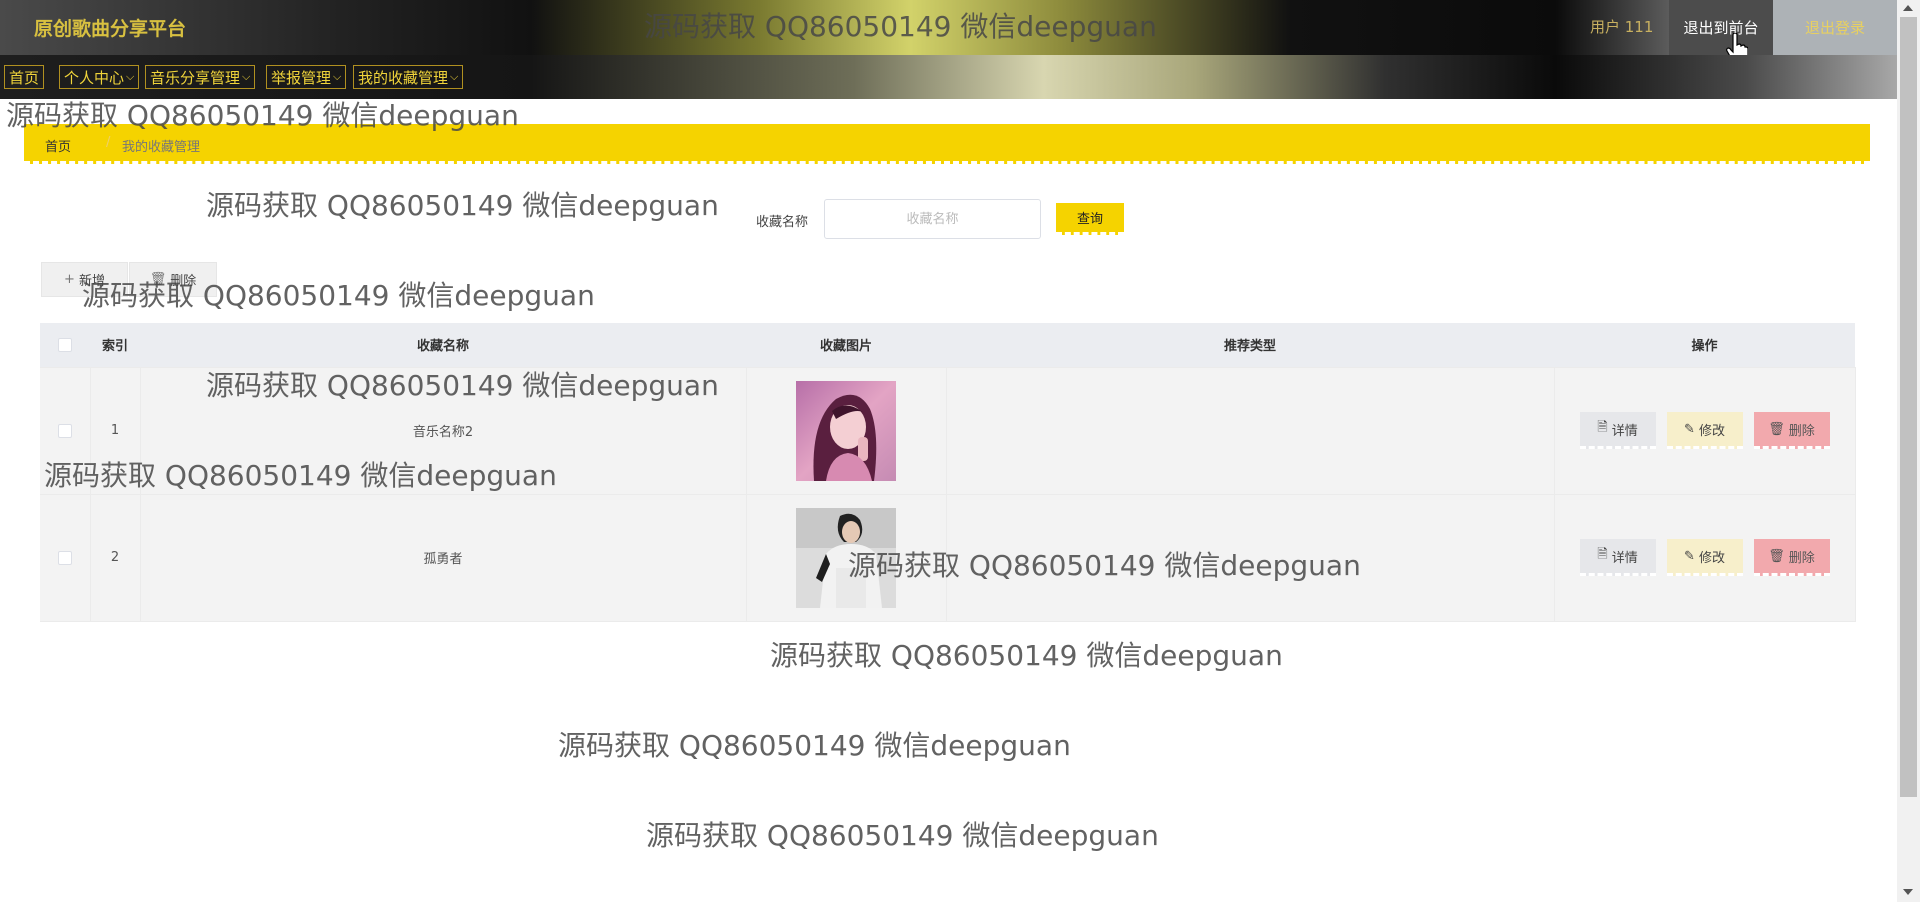  Describe the element at coordinates (443, 558) in the screenshot. I see `row-name: 孤勇者` at that location.